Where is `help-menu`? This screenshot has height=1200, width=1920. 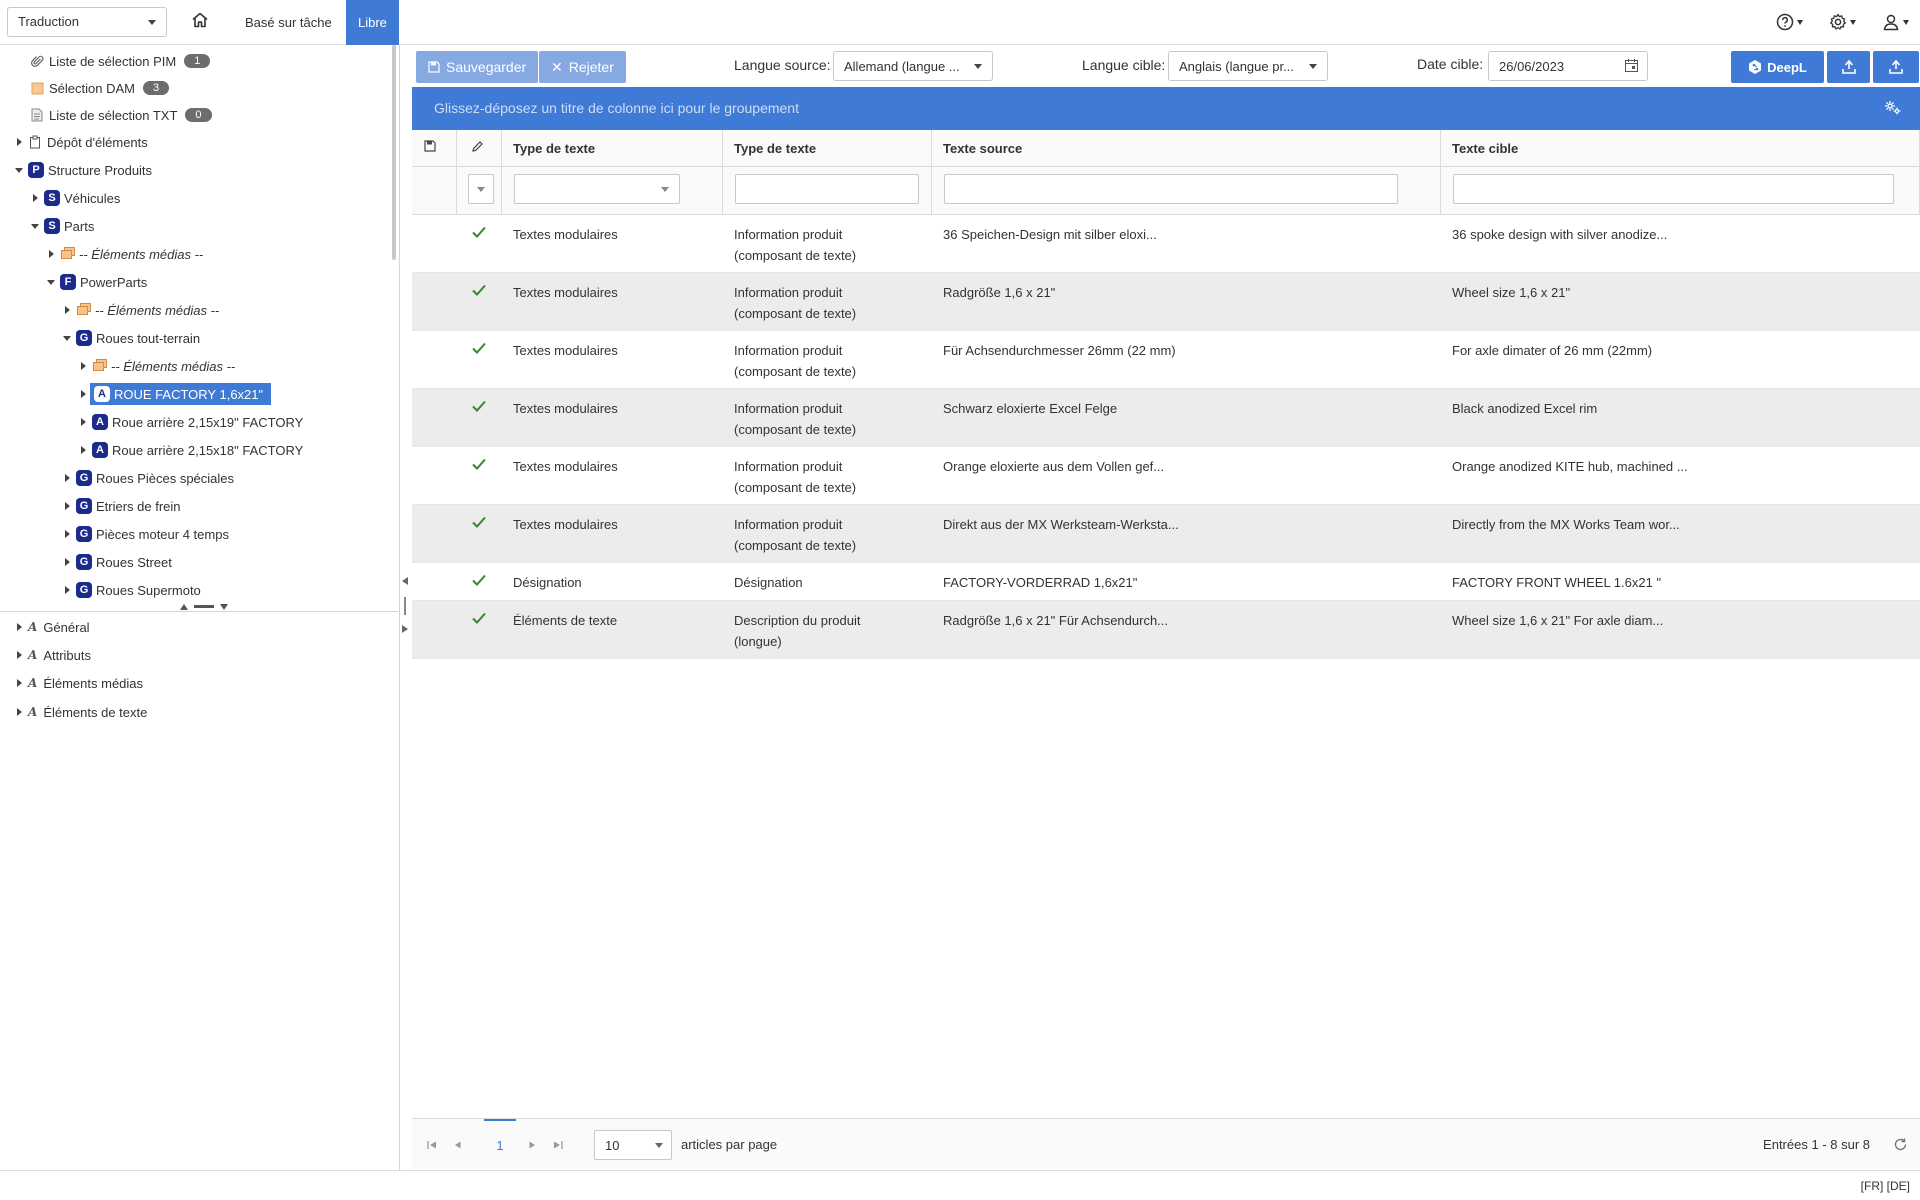 help-menu is located at coordinates (1789, 22).